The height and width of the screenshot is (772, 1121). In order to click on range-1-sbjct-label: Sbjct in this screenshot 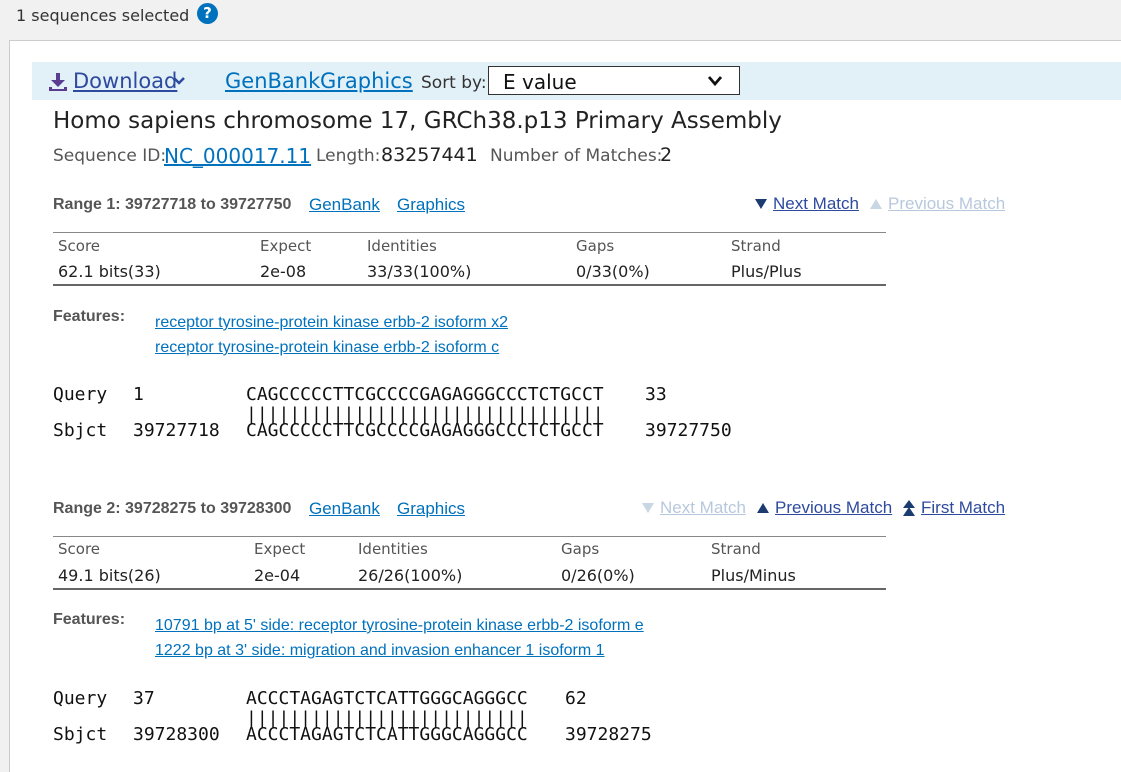, I will do `click(80, 430)`.